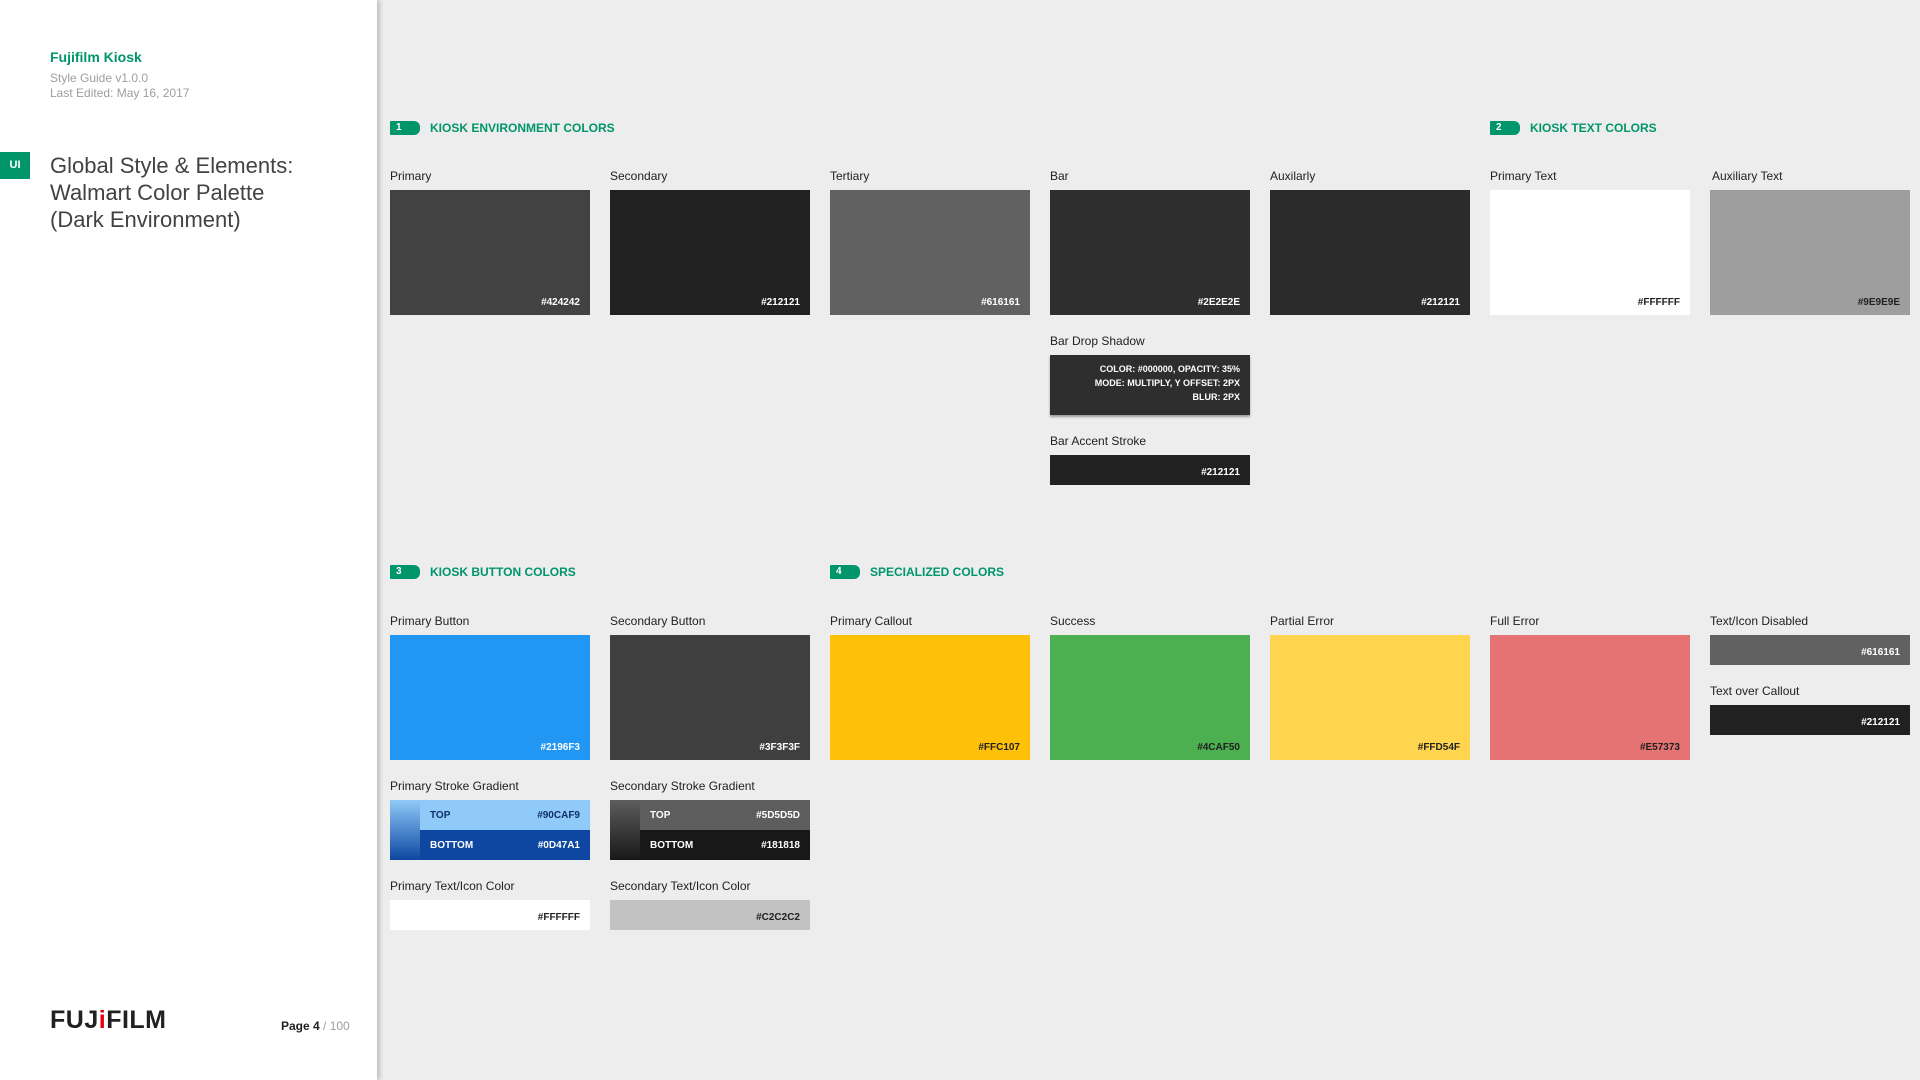 The height and width of the screenshot is (1080, 1920). What do you see at coordinates (558, 815) in the screenshot?
I see `hex-value: #90CAF9` at bounding box center [558, 815].